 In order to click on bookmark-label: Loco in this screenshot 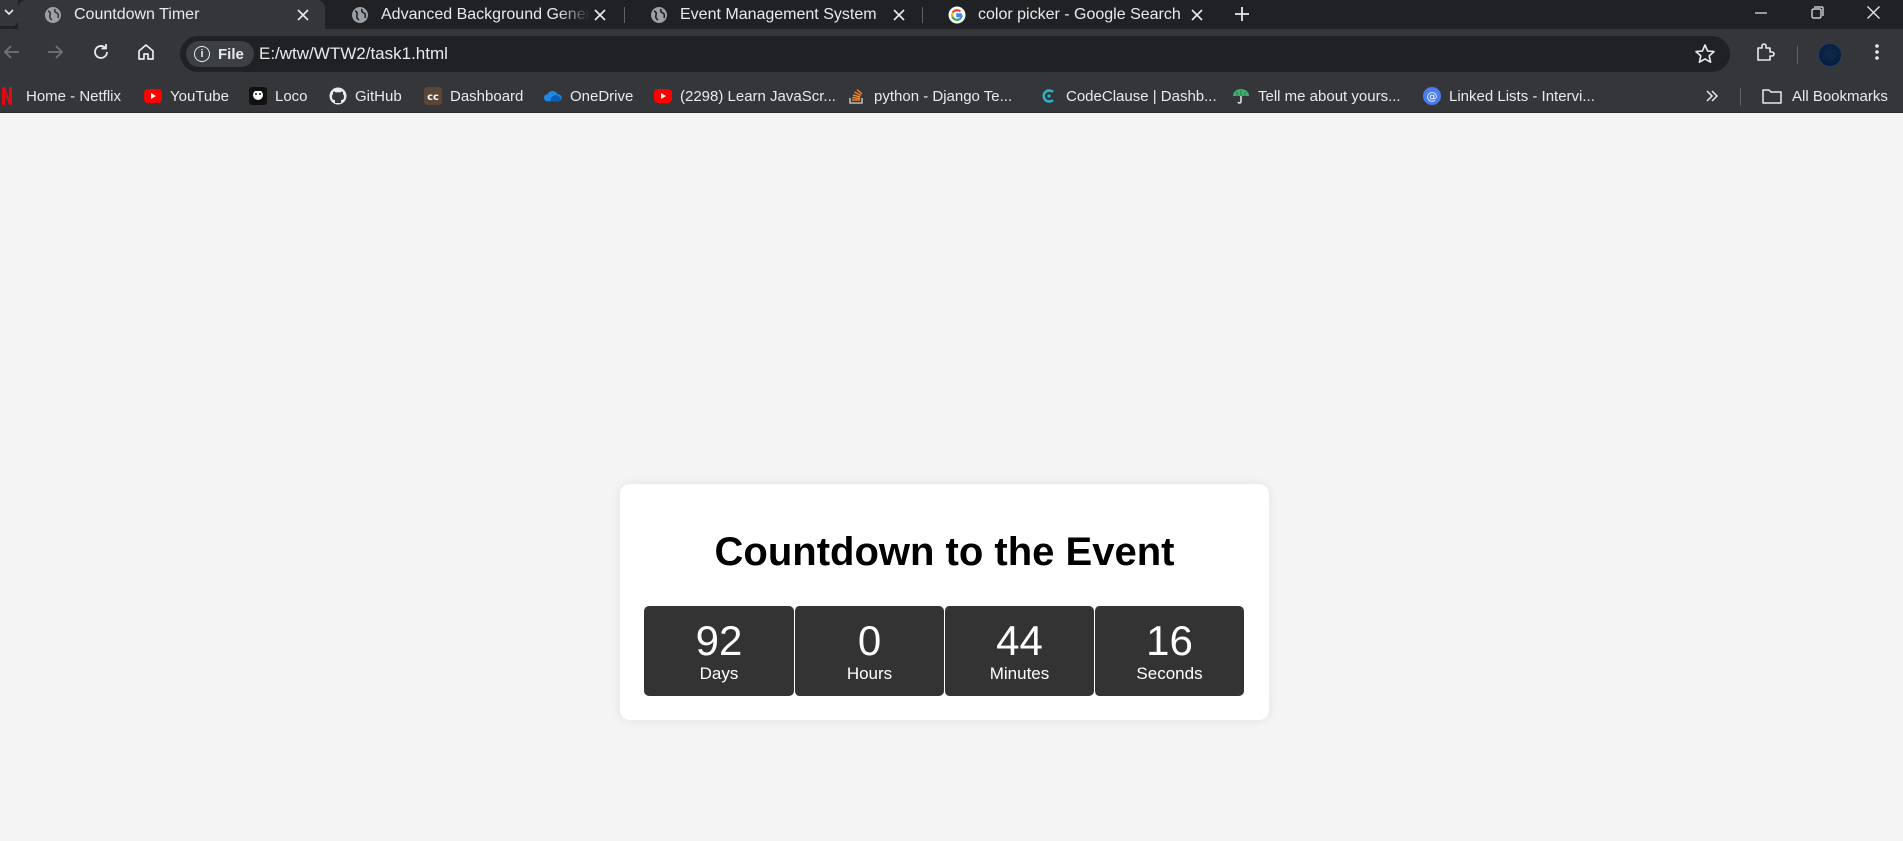, I will do `click(291, 96)`.